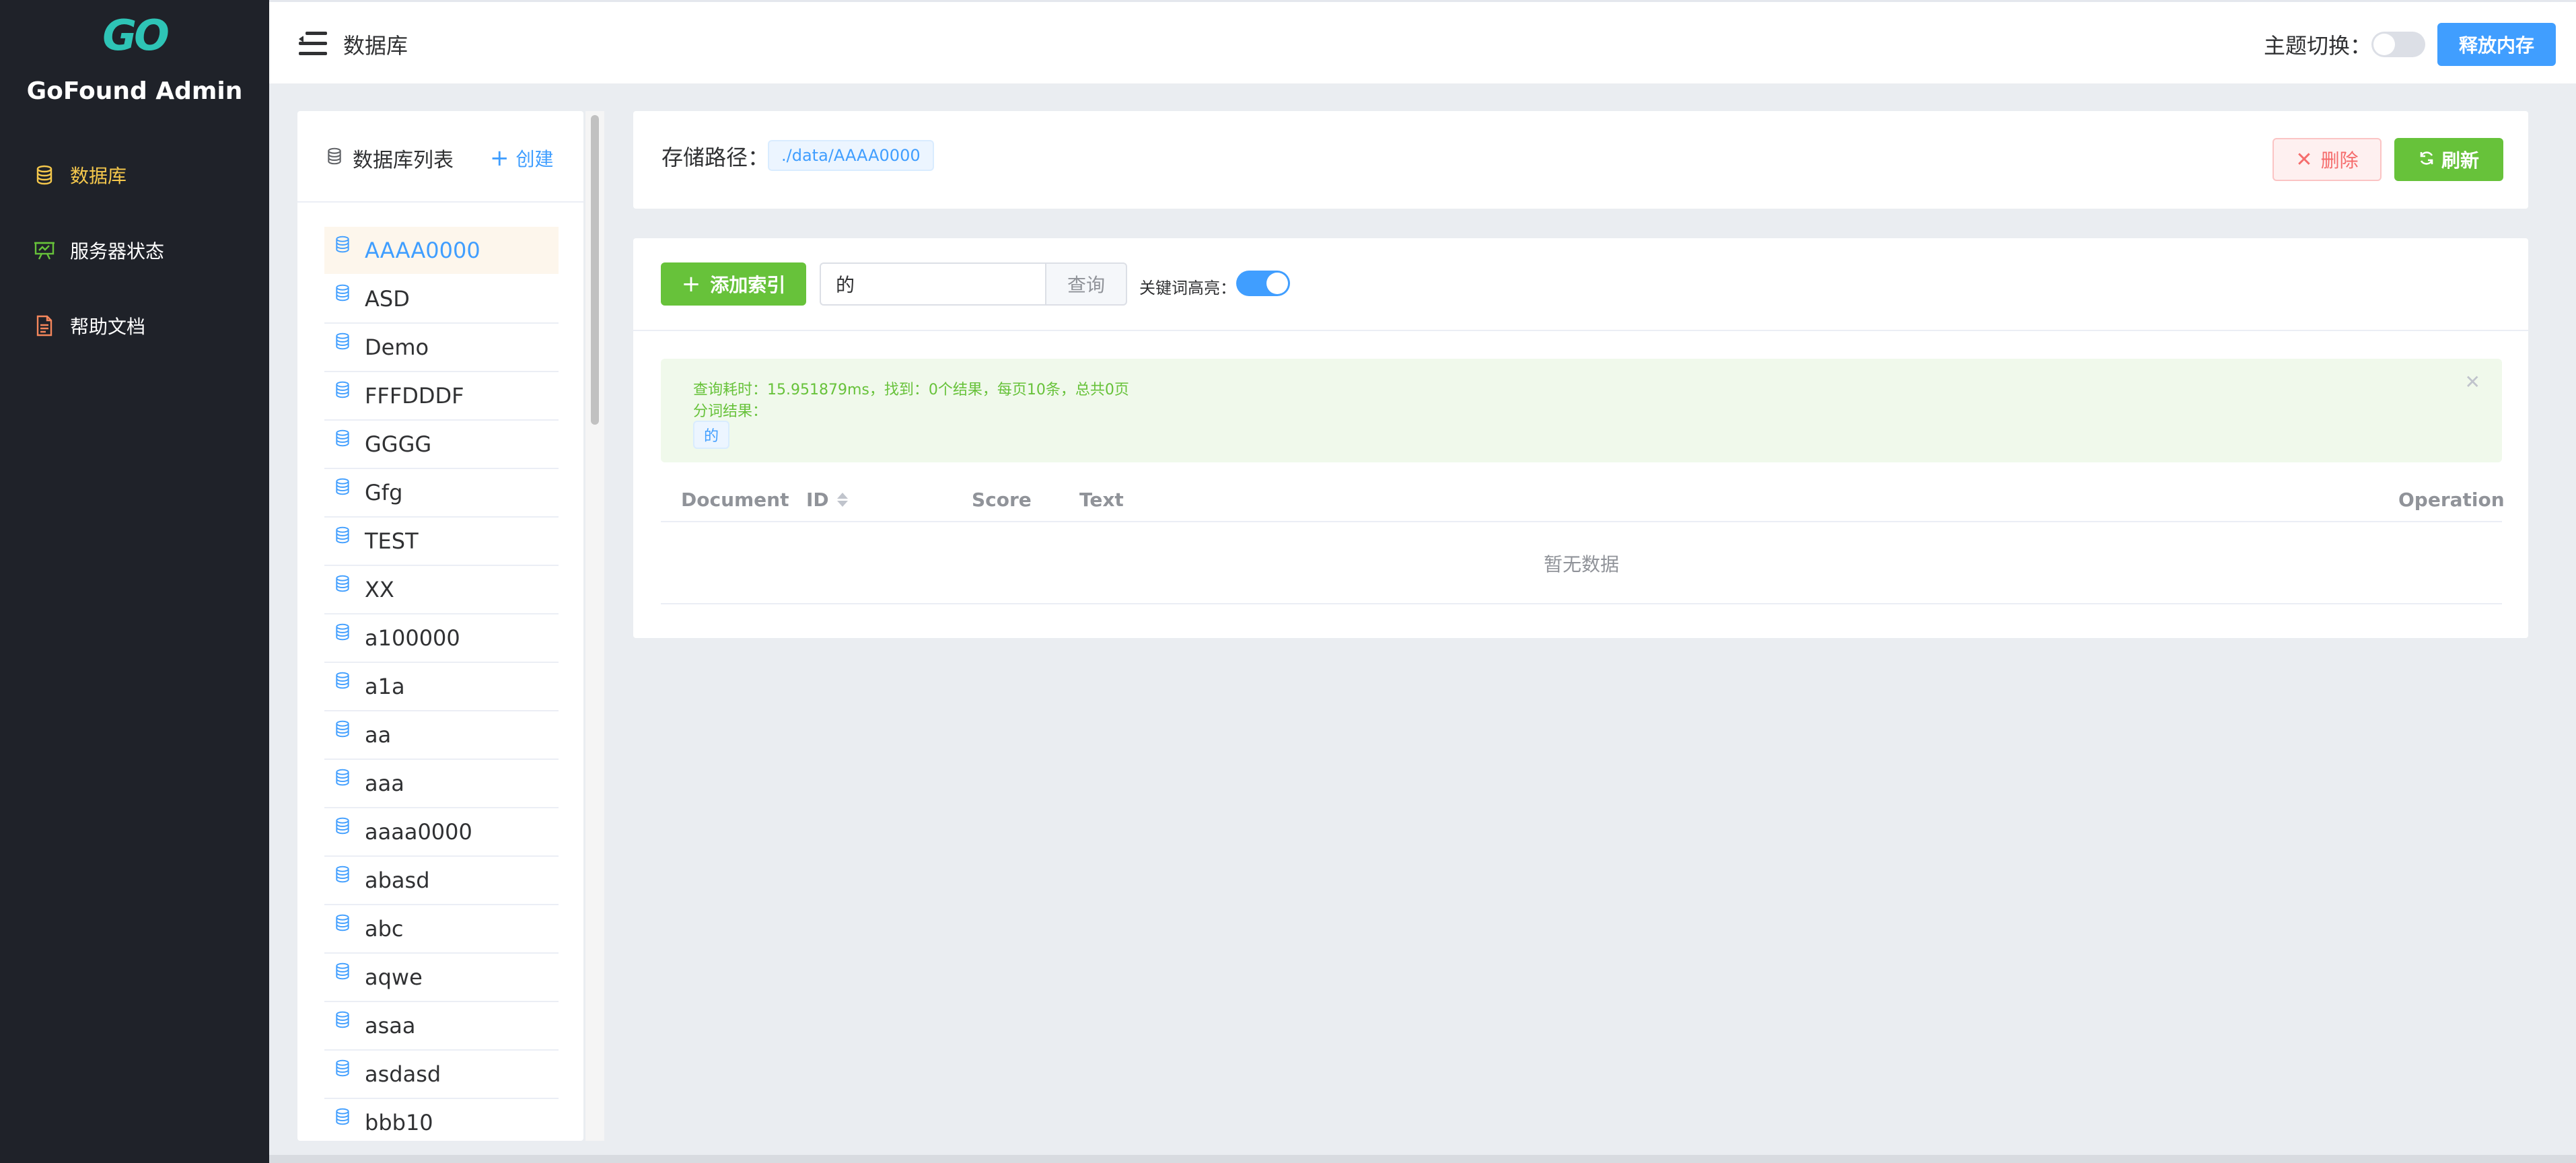 Image resolution: width=2576 pixels, height=1163 pixels. I want to click on database-name: aaa, so click(385, 783).